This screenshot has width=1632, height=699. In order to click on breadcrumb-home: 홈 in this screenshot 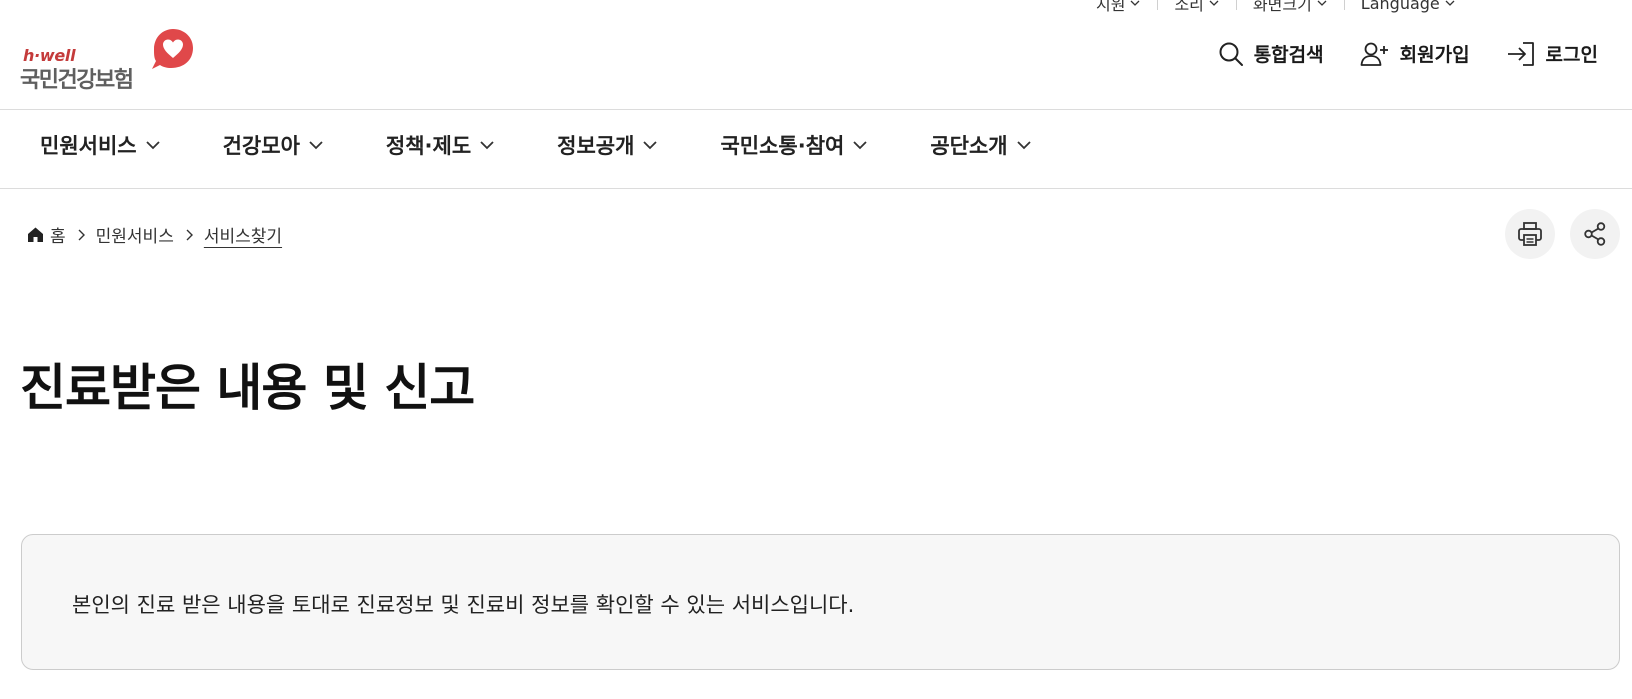, I will do `click(46, 234)`.